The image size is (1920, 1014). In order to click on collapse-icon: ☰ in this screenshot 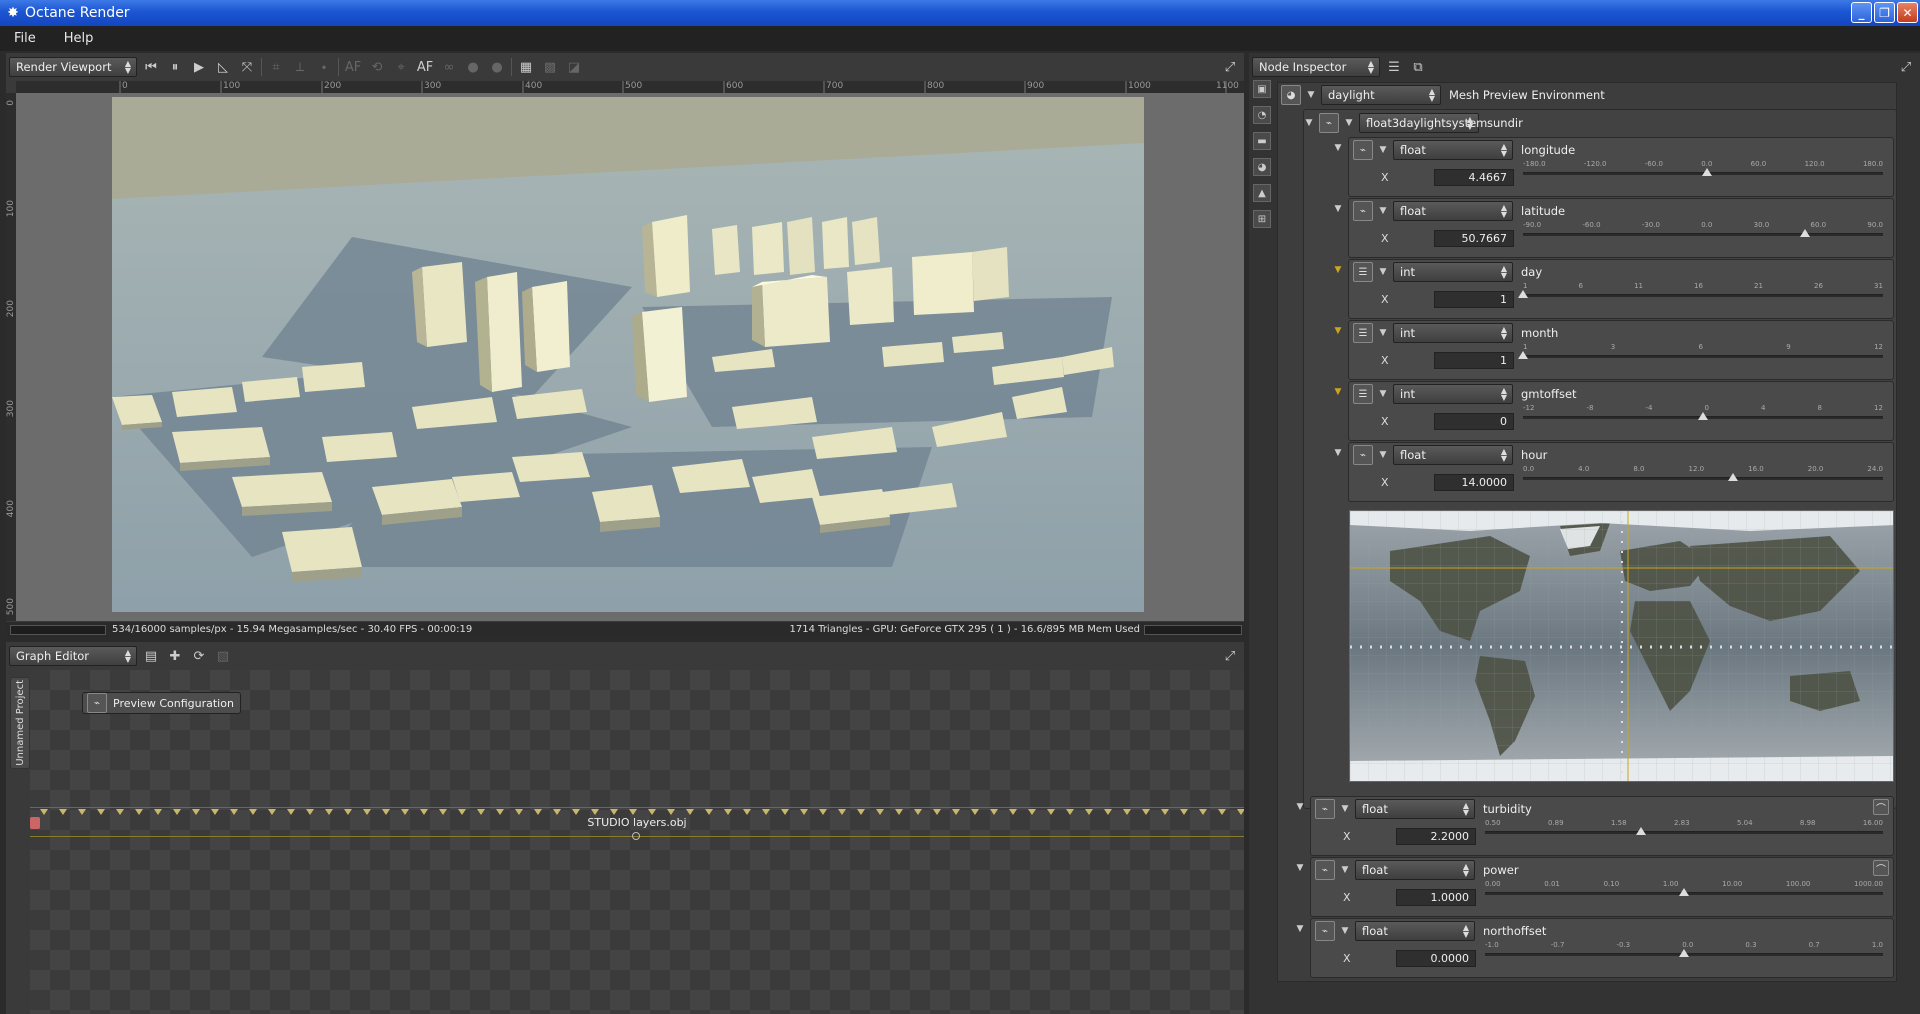, I will do `click(1394, 67)`.